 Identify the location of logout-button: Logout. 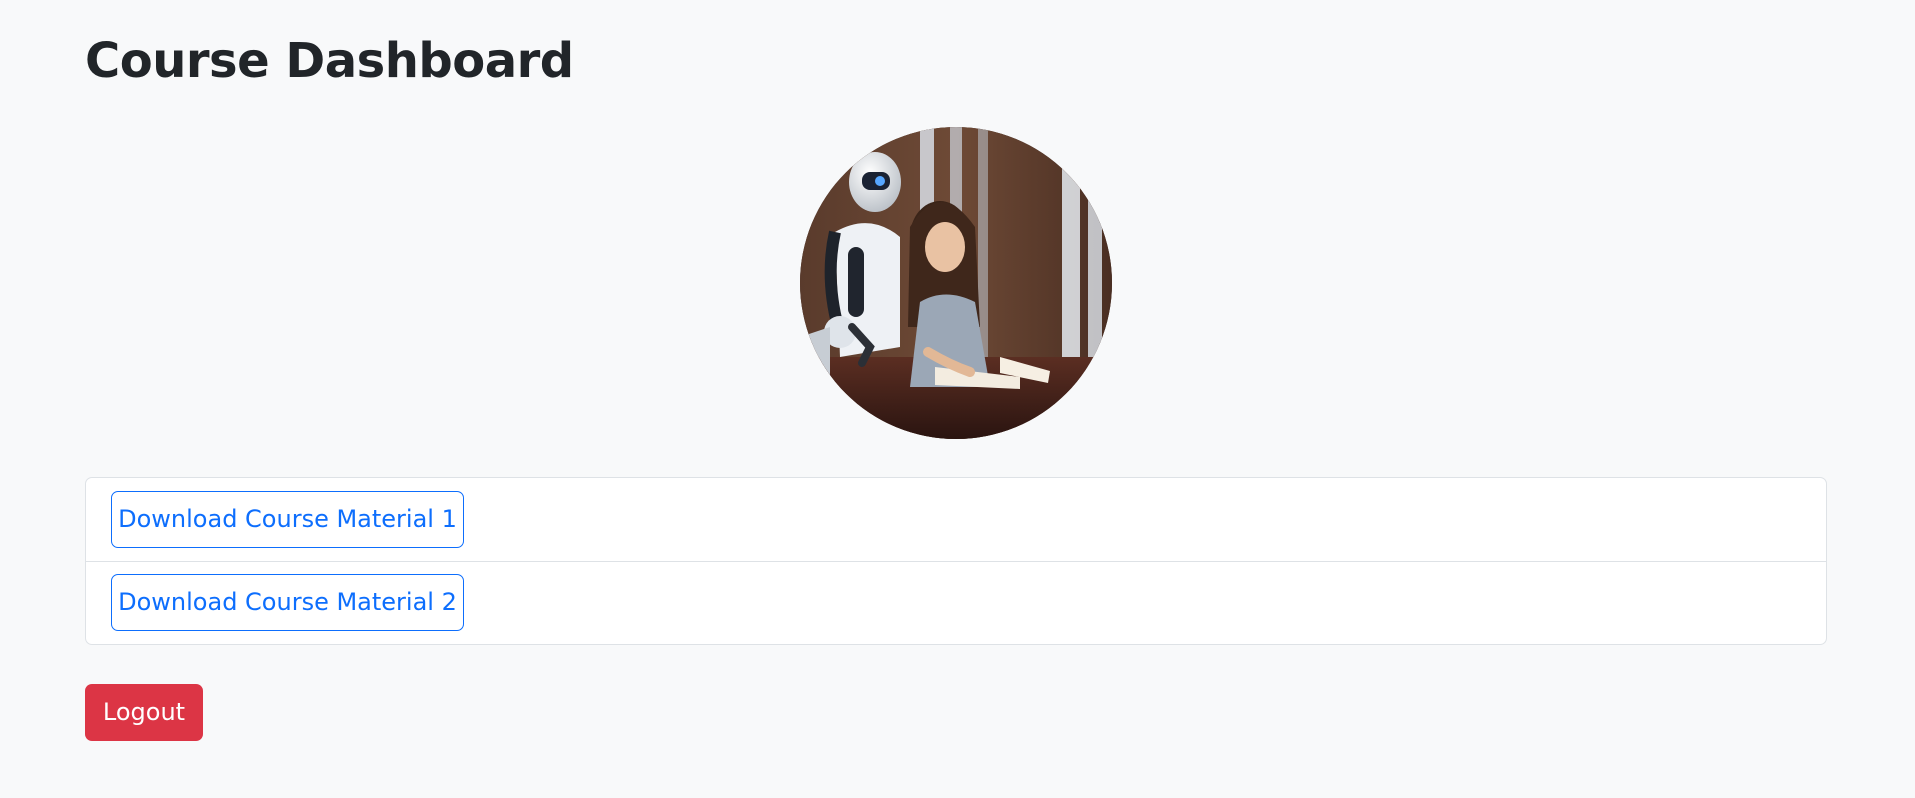
(144, 712).